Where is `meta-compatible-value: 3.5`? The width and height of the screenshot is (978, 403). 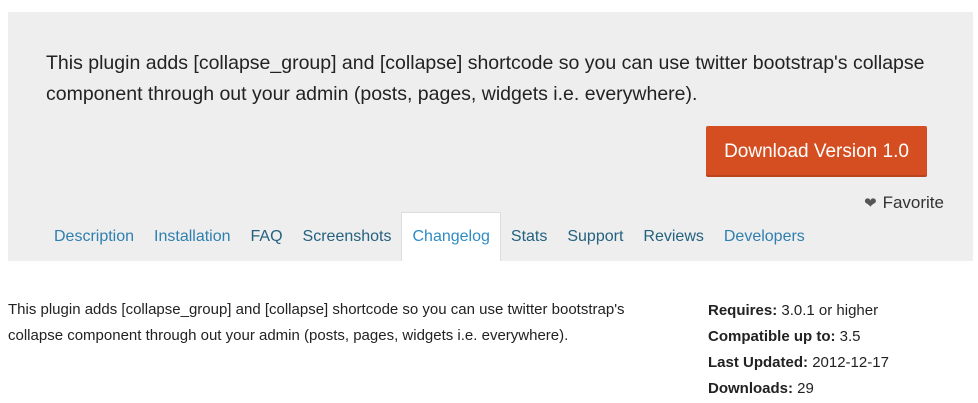 meta-compatible-value: 3.5 is located at coordinates (850, 336).